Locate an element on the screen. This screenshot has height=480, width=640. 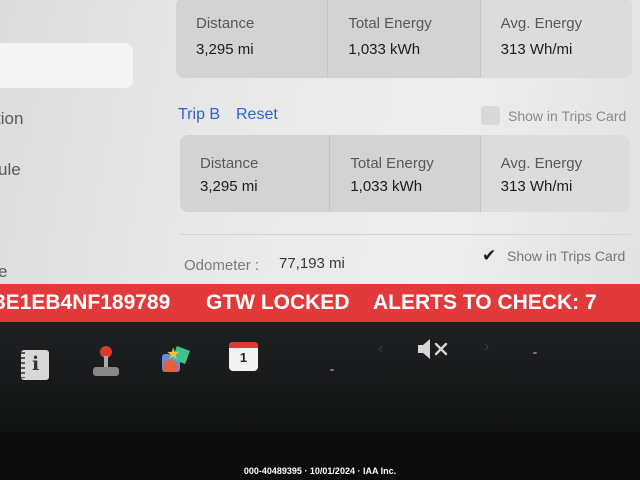
calendar-day: 1 is located at coordinates (243, 357).